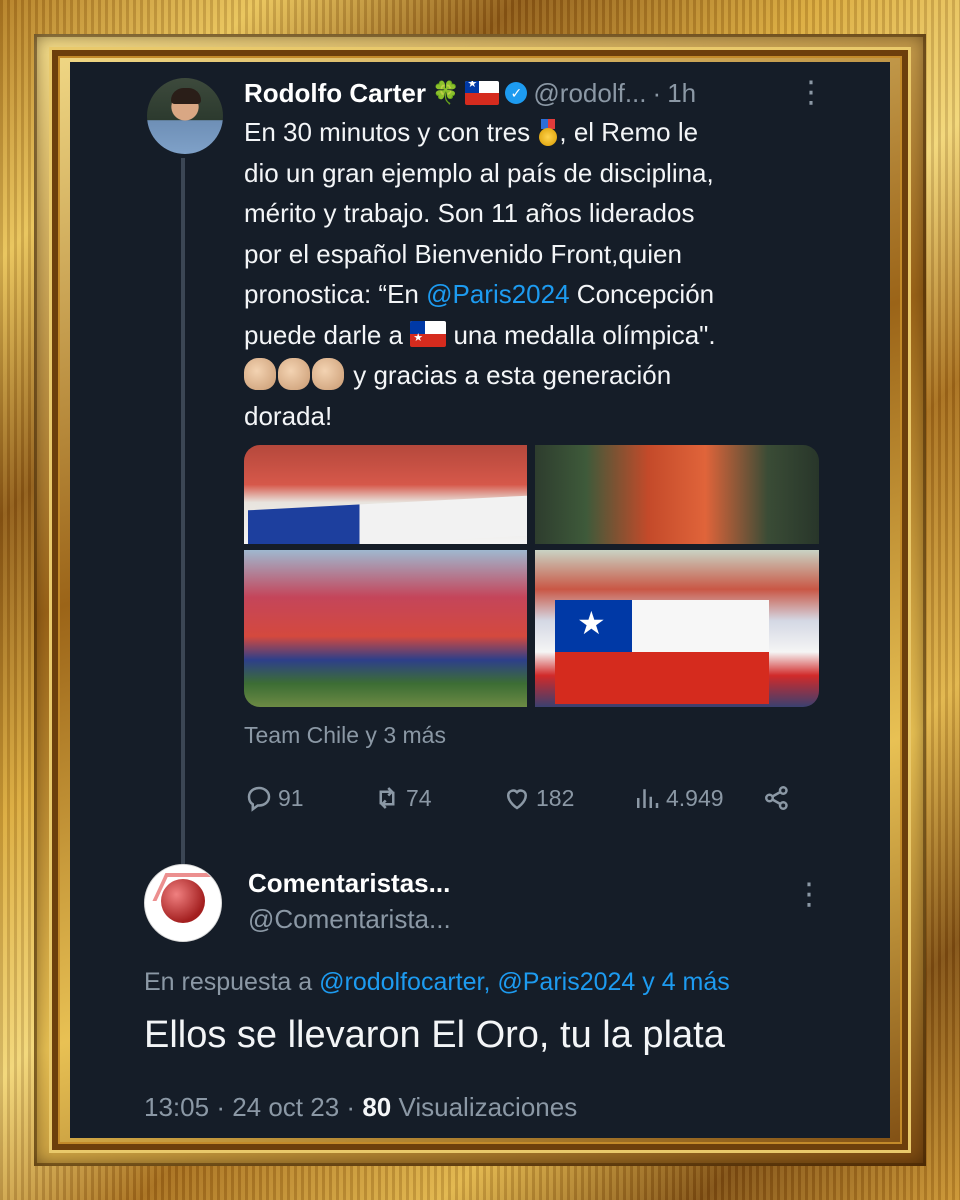 Image resolution: width=960 pixels, height=1200 pixels. Describe the element at coordinates (402, 798) in the screenshot. I see `retweet-button: 74` at that location.